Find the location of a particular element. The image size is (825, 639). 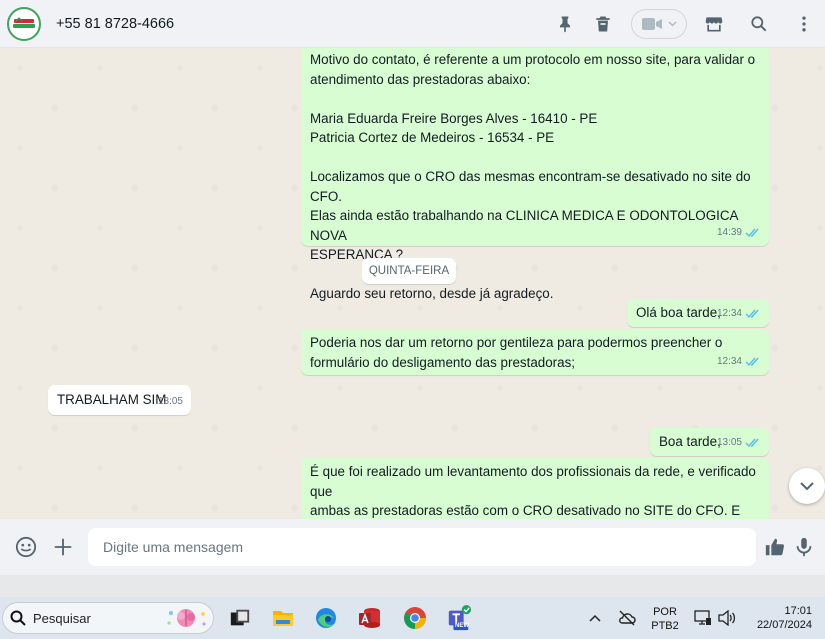

scroll-to-bottom-button is located at coordinates (807, 486).